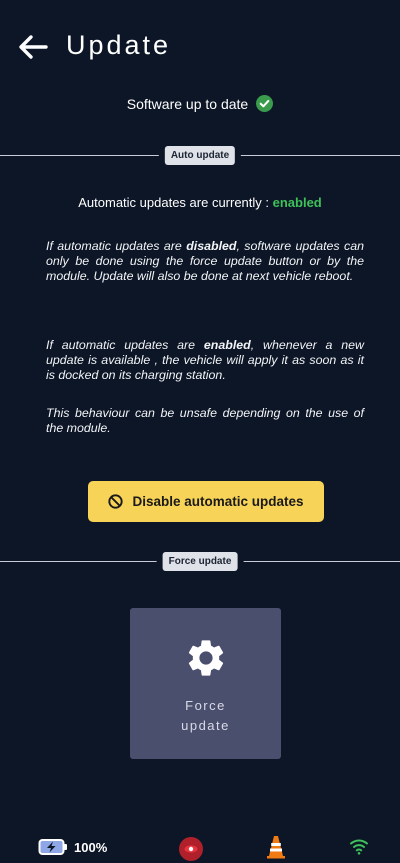 The width and height of the screenshot is (400, 863). I want to click on force-update-section-label: Force update, so click(200, 561).